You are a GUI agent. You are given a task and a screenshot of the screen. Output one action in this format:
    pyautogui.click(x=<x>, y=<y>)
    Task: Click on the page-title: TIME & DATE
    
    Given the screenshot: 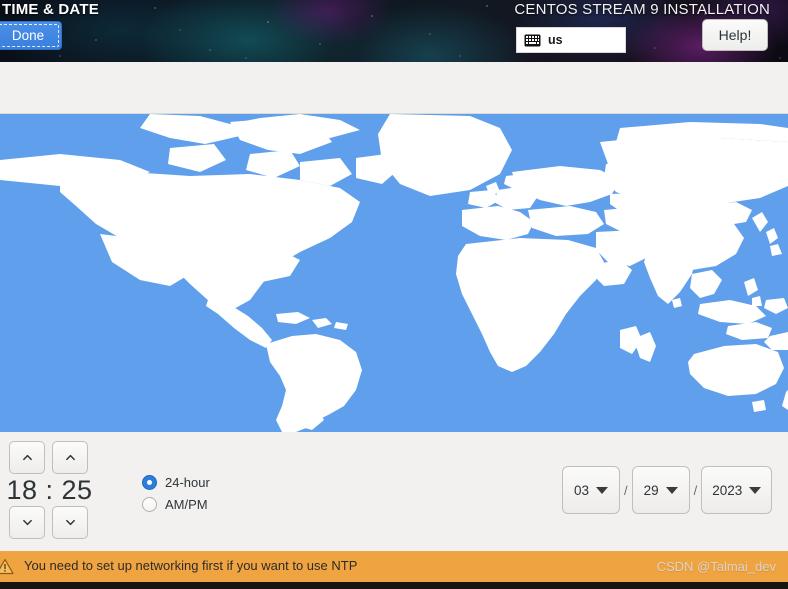 What is the action you would take?
    pyautogui.click(x=50, y=9)
    